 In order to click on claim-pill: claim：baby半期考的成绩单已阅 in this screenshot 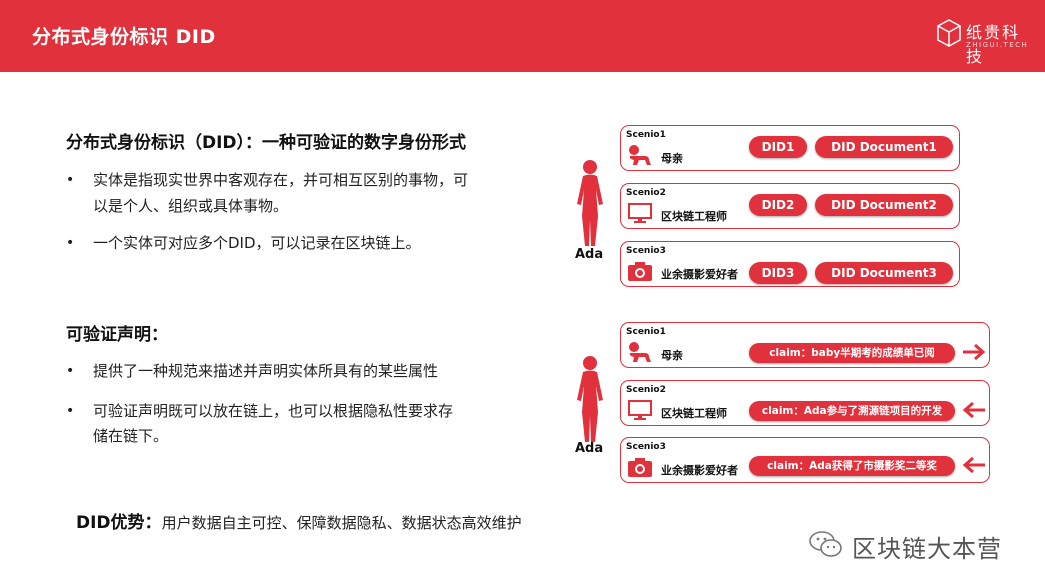, I will do `click(852, 353)`.